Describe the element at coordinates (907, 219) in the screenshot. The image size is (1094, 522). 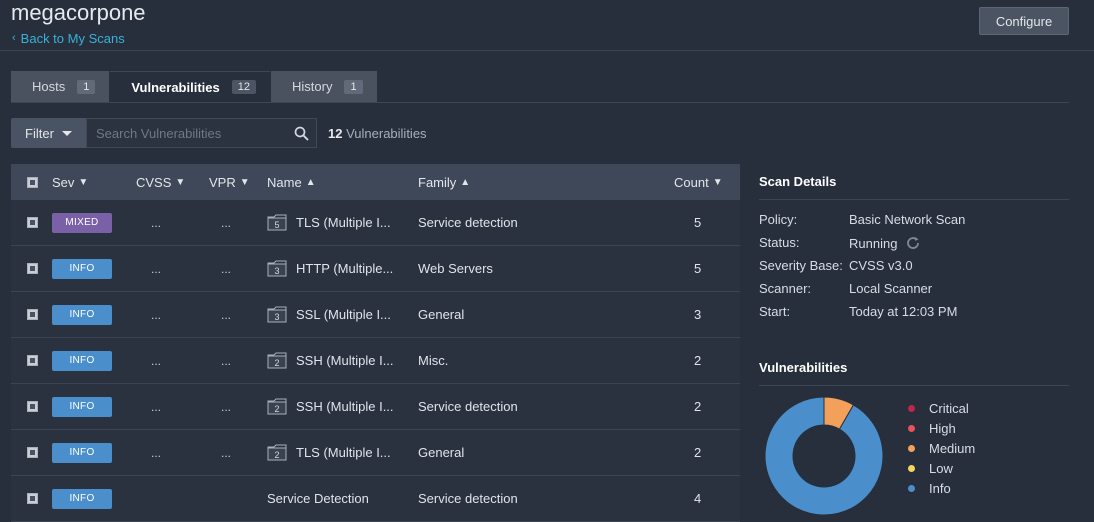
I see `scan-detail-value: Basic Network Scan` at that location.